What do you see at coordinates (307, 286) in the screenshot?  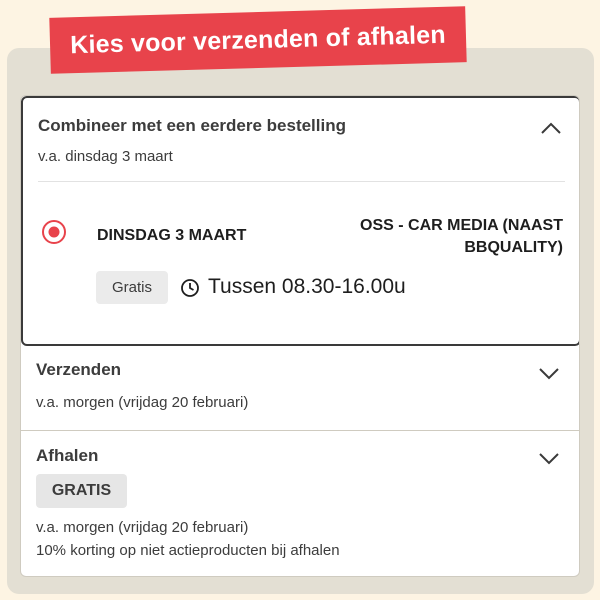 I see `pickup-time-window: Tussen 08.30-16.00u` at bounding box center [307, 286].